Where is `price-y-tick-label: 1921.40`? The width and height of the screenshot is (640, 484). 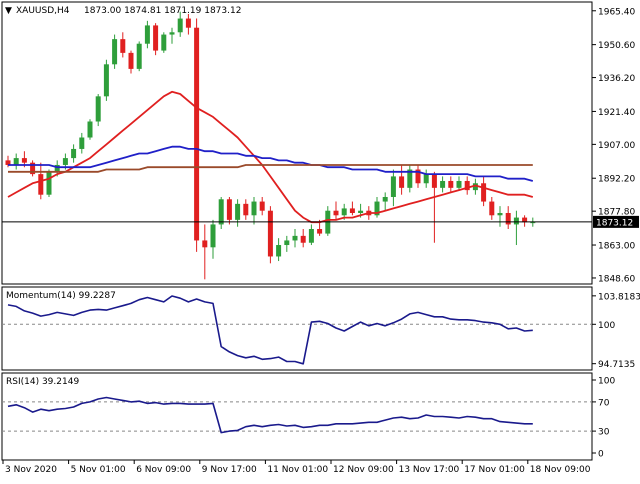 price-y-tick-label: 1921.40 is located at coordinates (616, 113).